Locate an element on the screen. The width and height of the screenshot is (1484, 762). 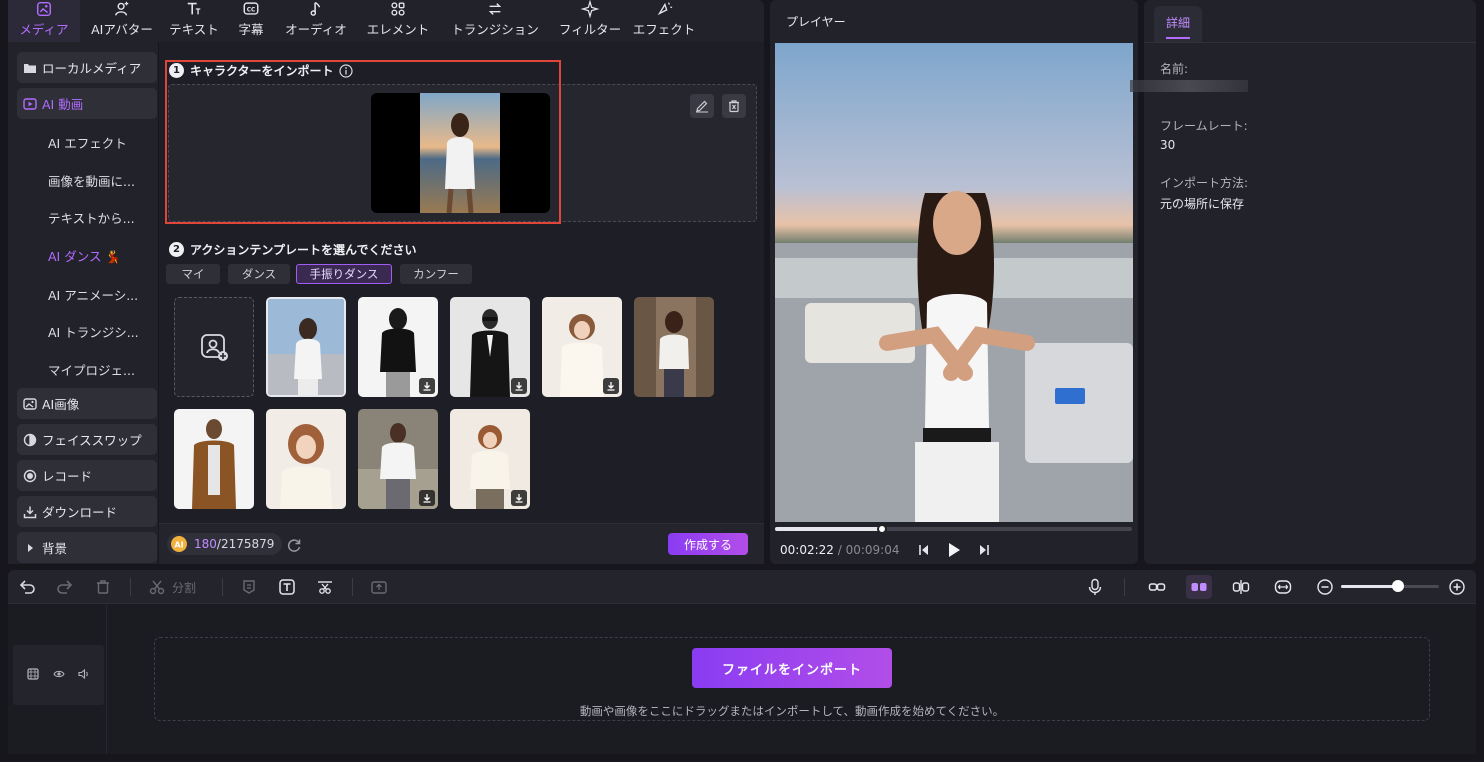
next-frame-icon is located at coordinates (984, 550).